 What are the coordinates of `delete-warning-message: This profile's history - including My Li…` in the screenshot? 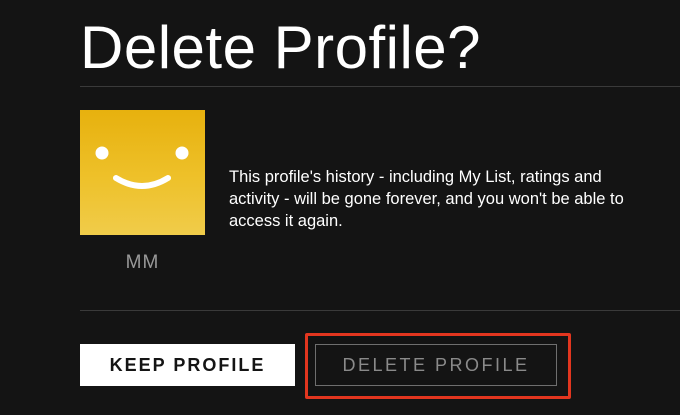 It's located at (426, 199).